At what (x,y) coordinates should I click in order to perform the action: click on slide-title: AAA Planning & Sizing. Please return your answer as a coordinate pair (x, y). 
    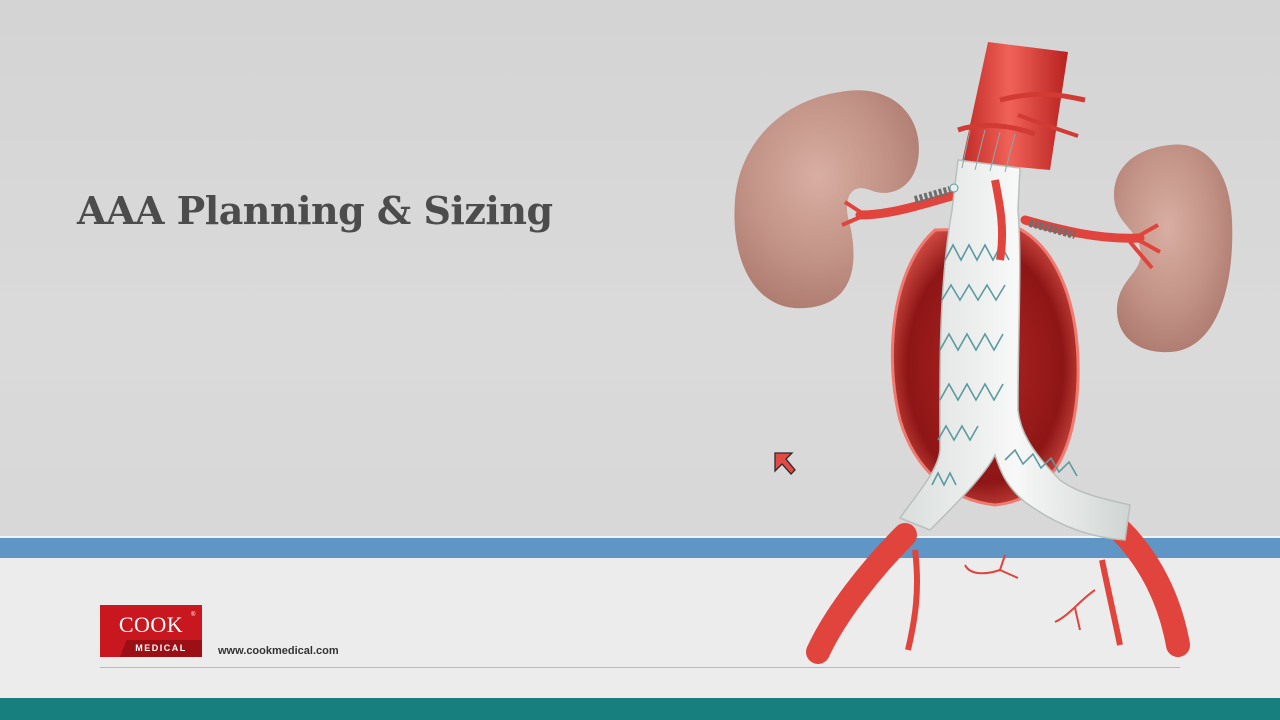
    Looking at the image, I should click on (315, 210).